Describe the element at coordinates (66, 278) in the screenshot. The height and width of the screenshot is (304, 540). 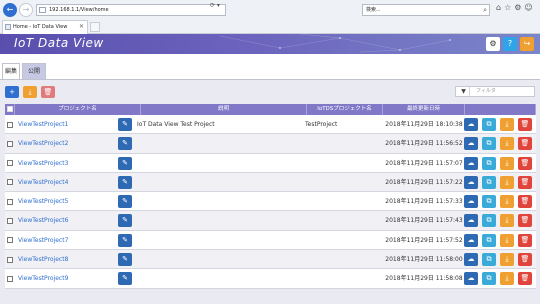
I see `project-name-link: ViewTestProject9` at that location.